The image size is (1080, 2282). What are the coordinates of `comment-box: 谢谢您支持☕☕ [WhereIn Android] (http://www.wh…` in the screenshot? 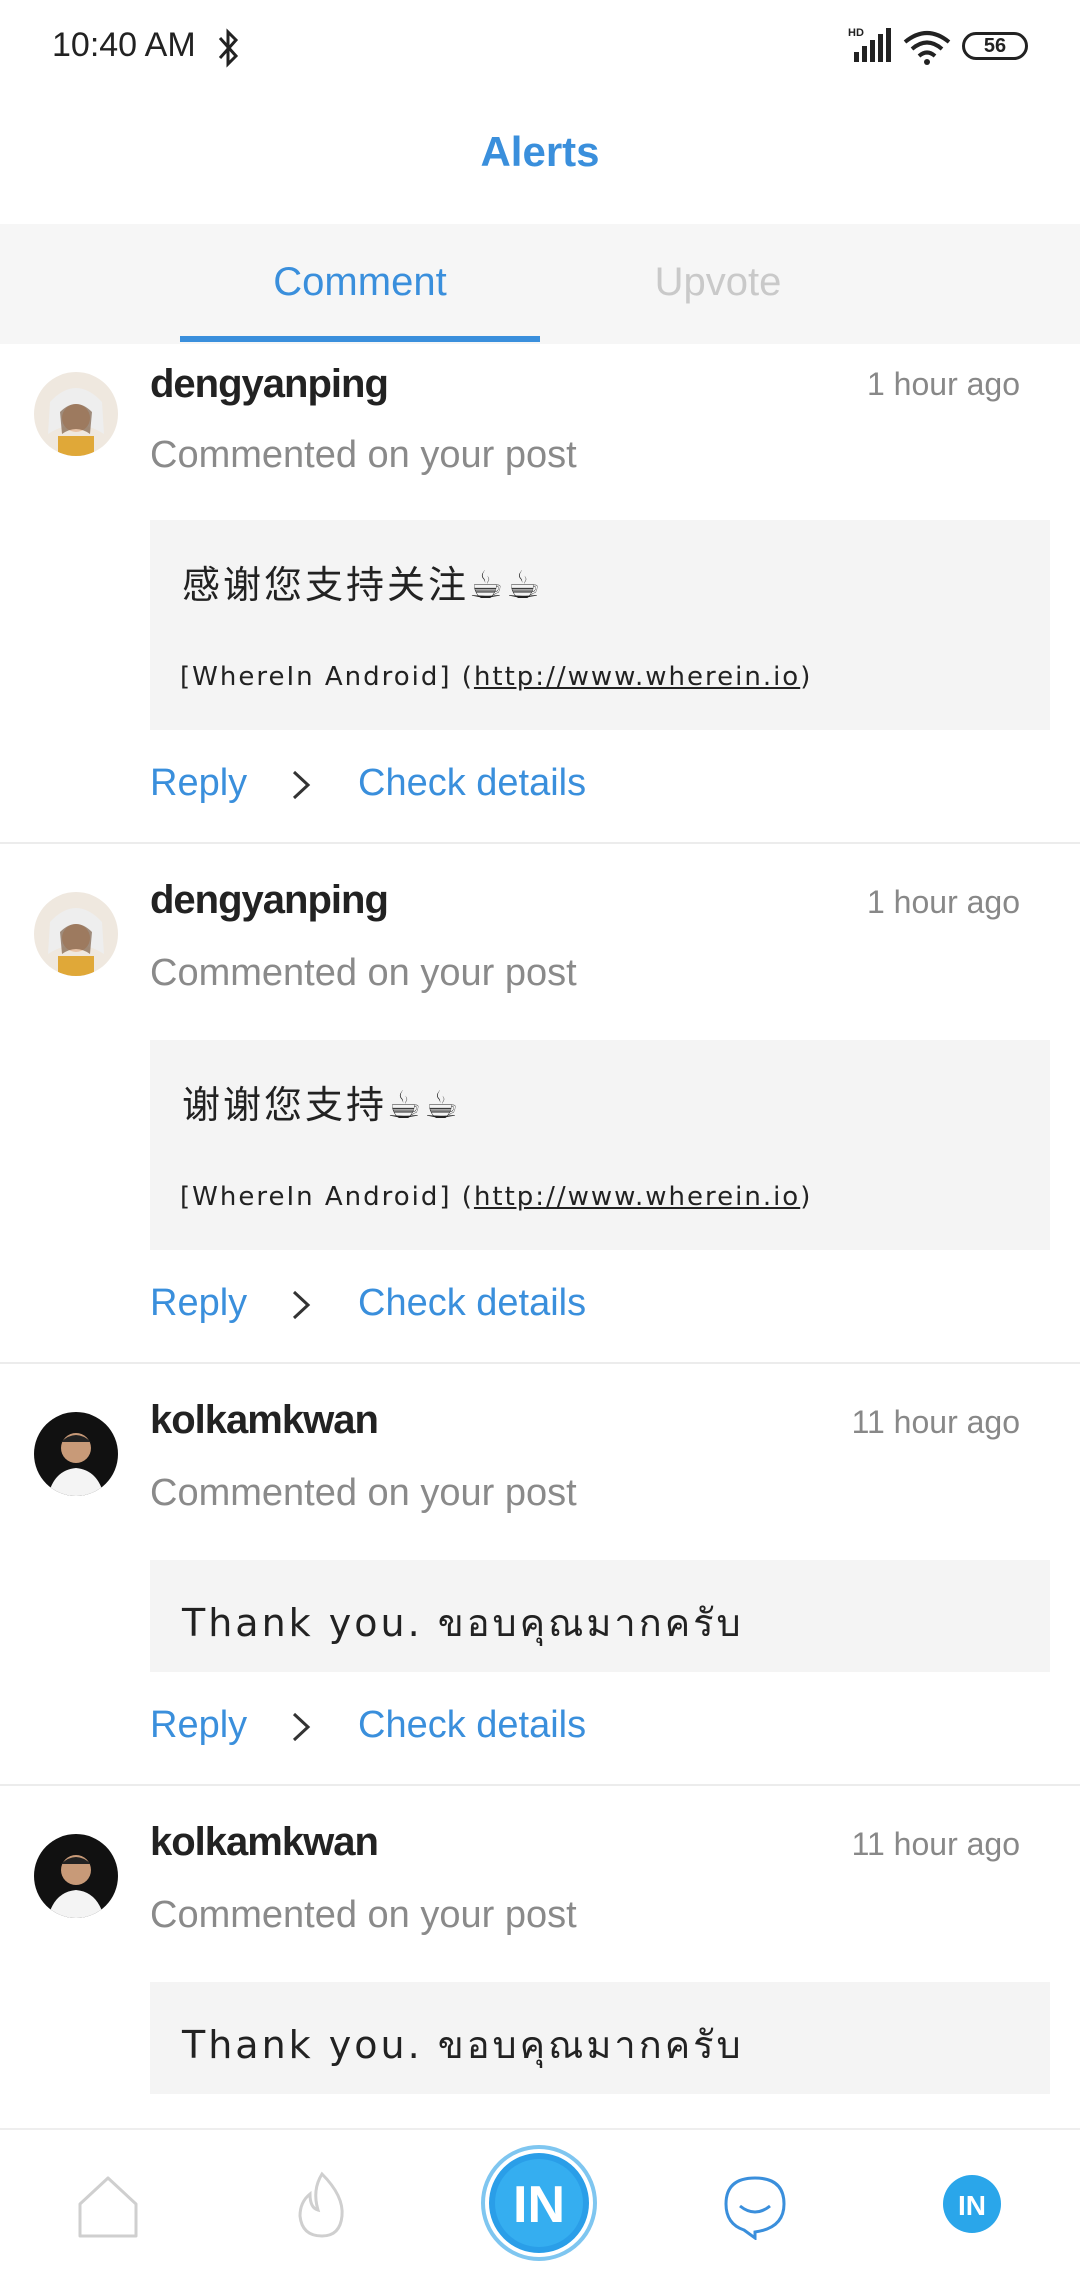 It's located at (600, 1145).